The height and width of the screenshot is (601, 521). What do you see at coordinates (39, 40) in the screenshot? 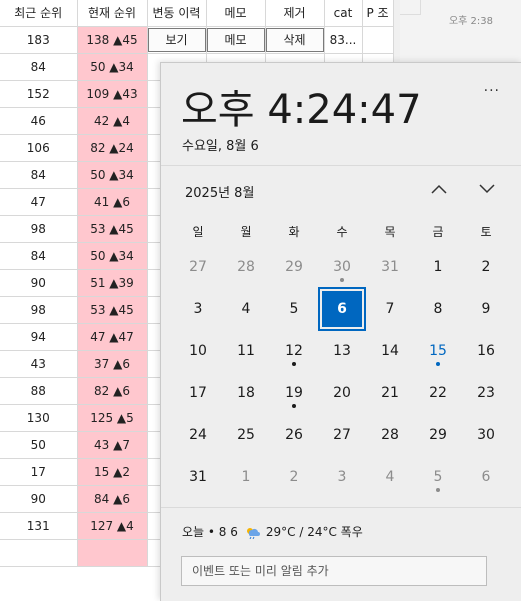
I see `recent-rank-cell: 183` at bounding box center [39, 40].